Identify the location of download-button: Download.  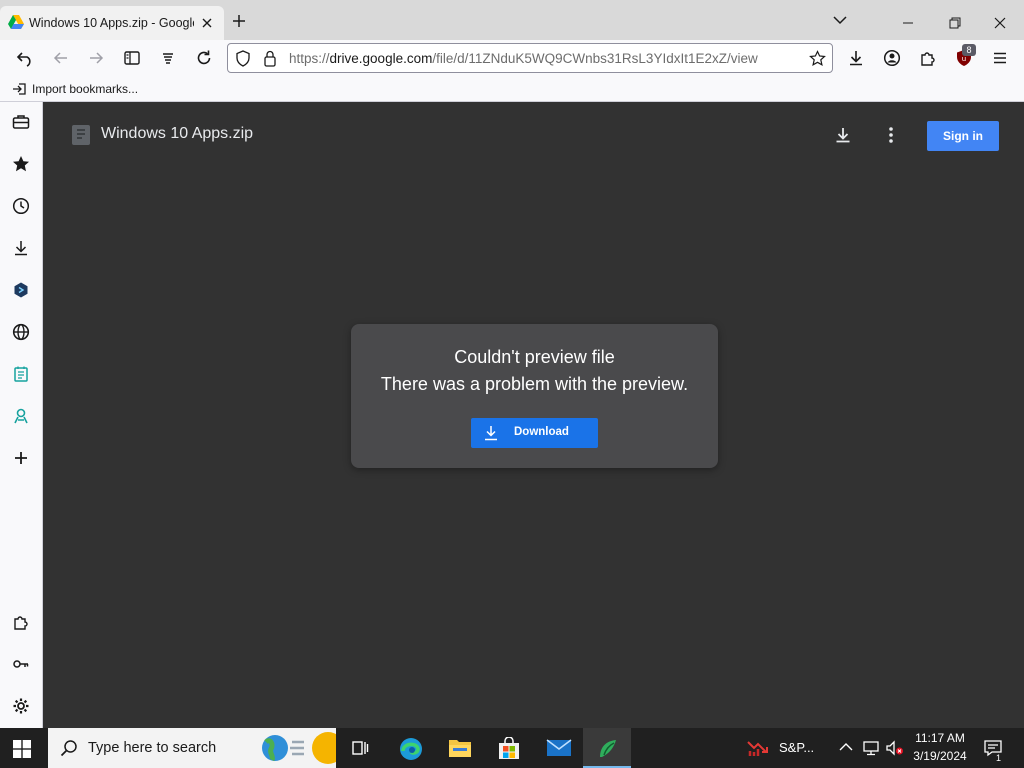
(534, 433).